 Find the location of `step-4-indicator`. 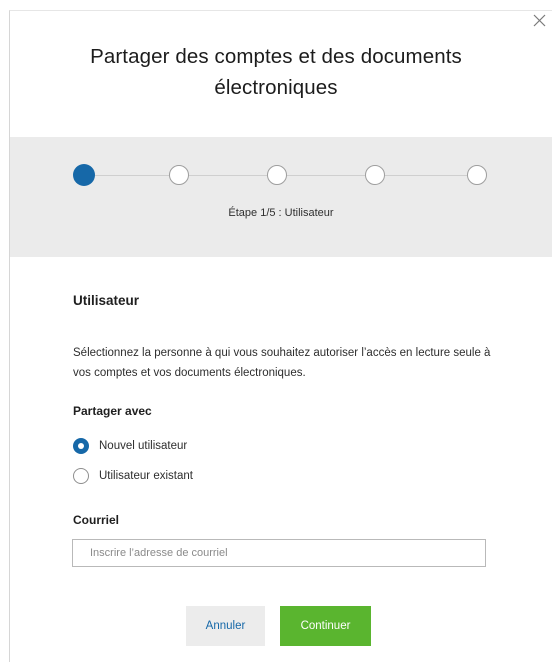

step-4-indicator is located at coordinates (375, 175).